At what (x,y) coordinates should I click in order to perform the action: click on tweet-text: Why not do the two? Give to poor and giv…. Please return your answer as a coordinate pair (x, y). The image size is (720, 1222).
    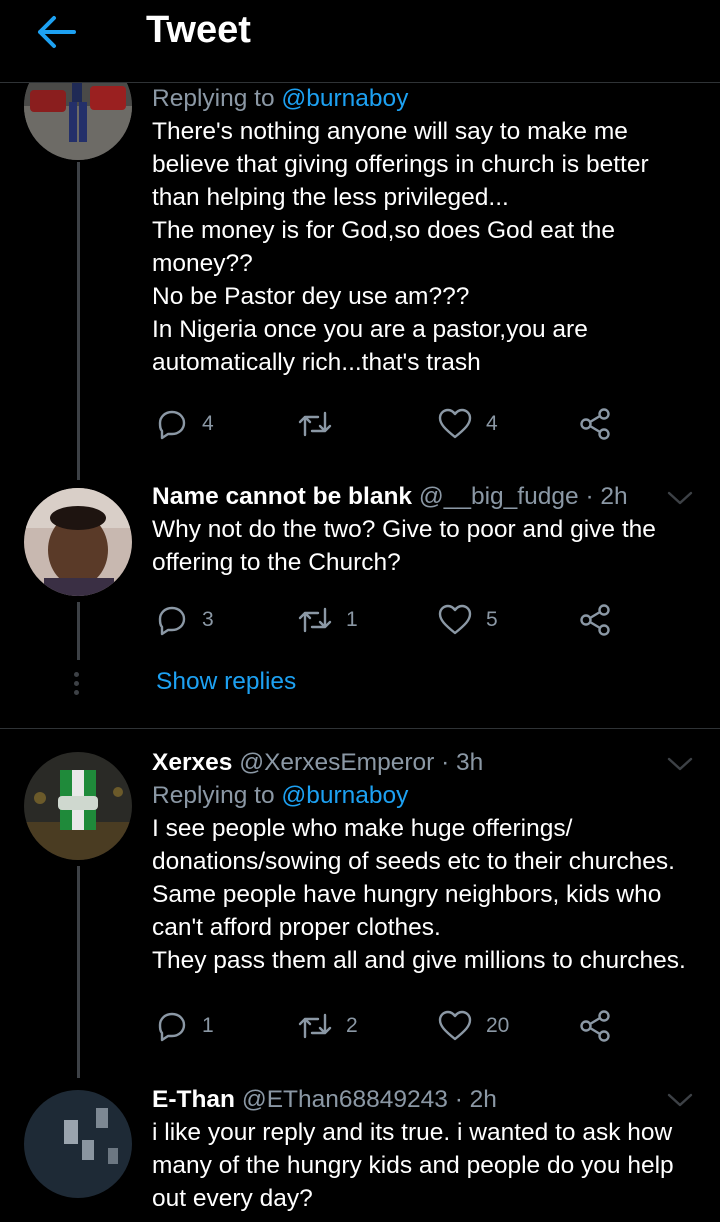
    Looking at the image, I should click on (427, 546).